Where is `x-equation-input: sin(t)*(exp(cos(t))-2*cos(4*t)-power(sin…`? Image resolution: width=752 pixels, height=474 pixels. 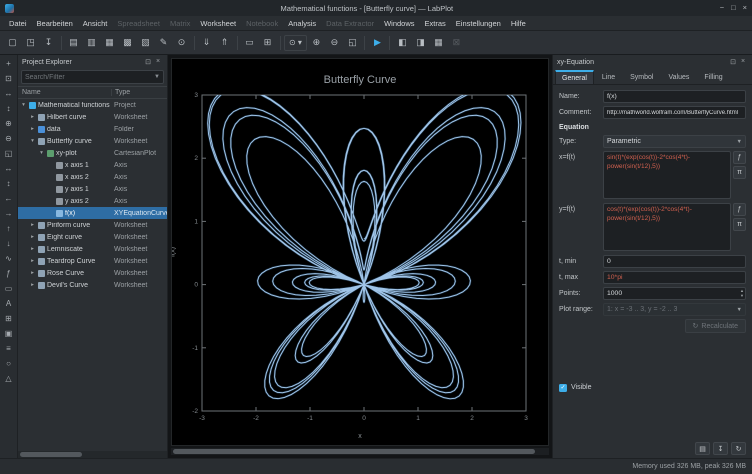
x-equation-input: sin(t)*(exp(cos(t))-2*cos(4*t)-power(sin… is located at coordinates (667, 175).